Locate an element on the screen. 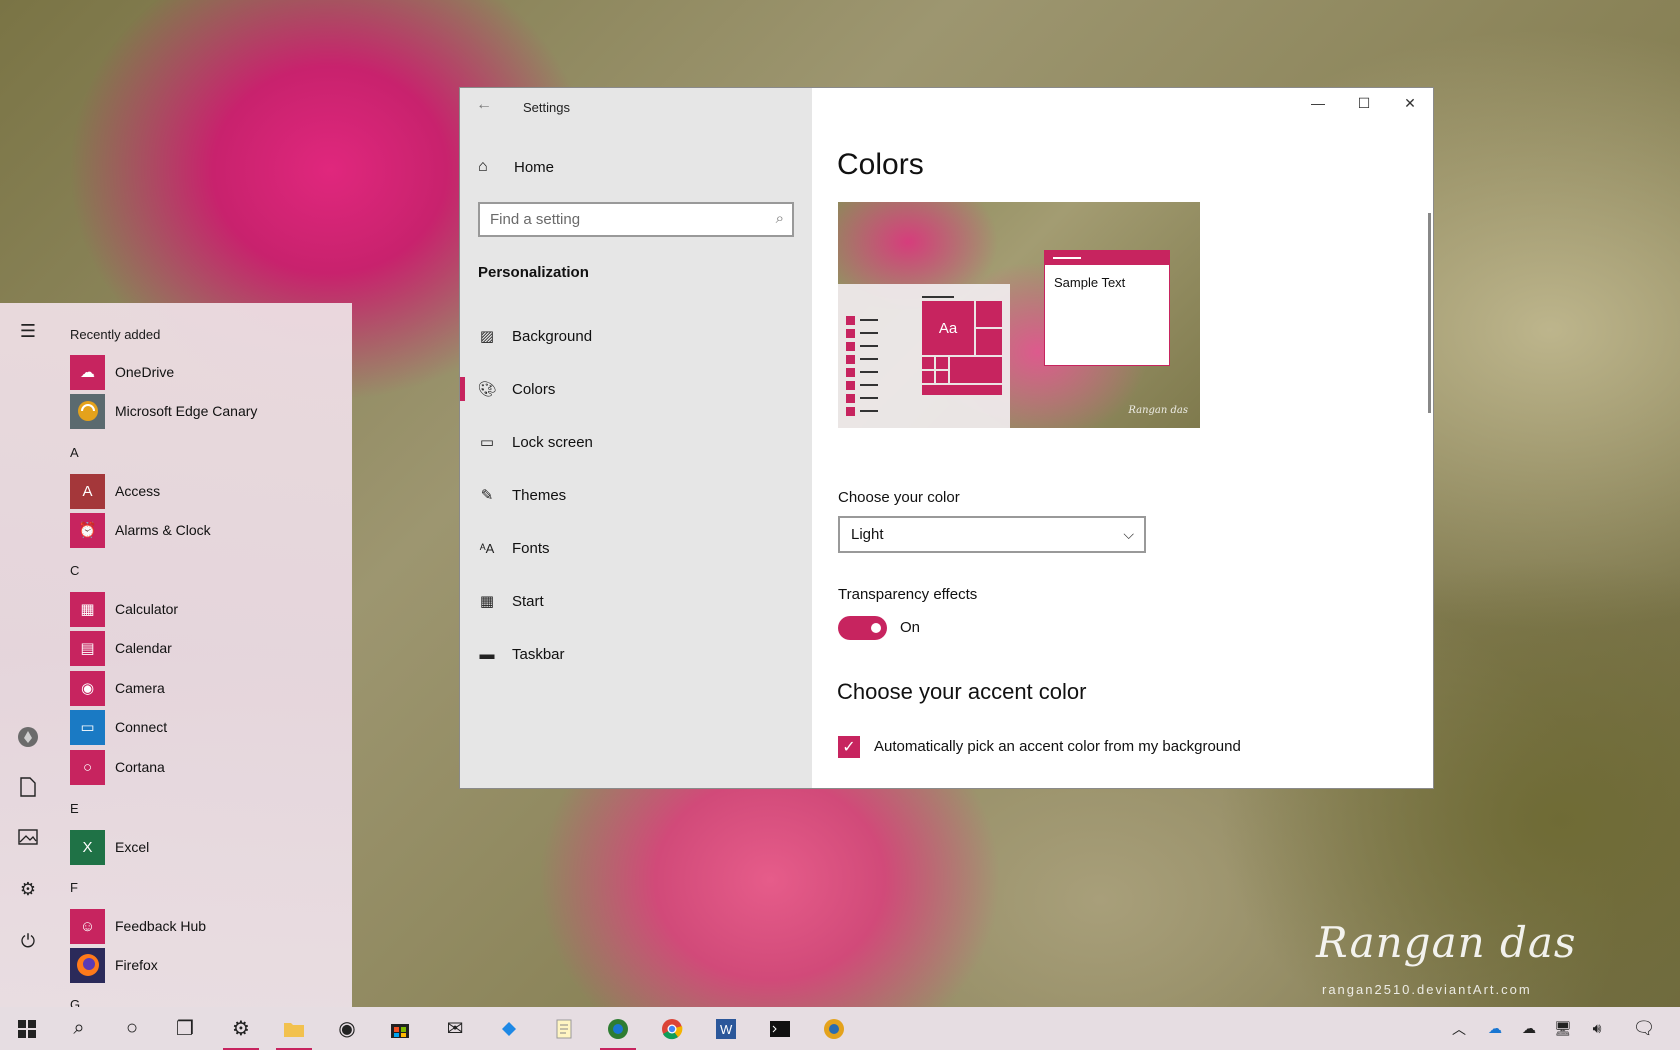  nav-item-label: Background is located at coordinates (552, 336).